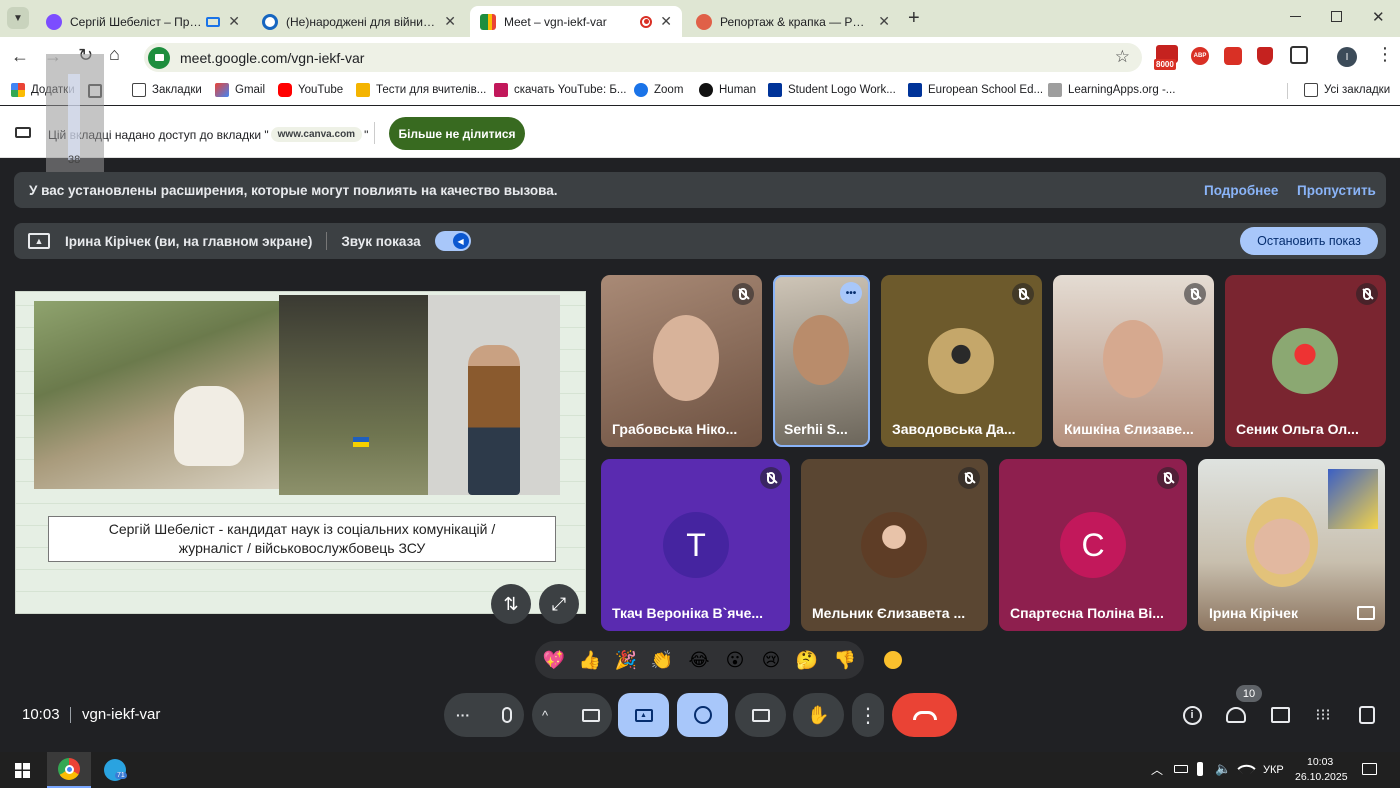 This screenshot has height=788, width=1400. I want to click on sound-toggle: ◀, so click(452, 241).